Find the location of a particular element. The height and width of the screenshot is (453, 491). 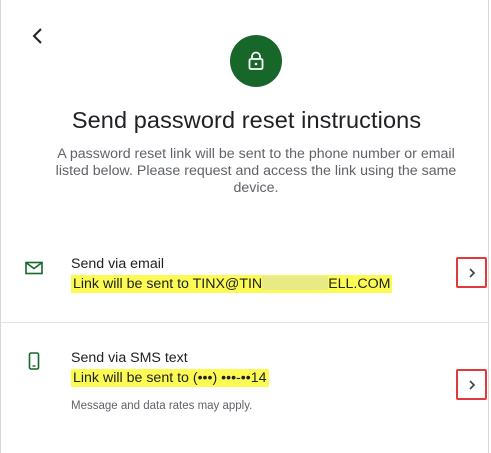

email-option-detail: Link will be sent to TINX@TIN ELL.COM is located at coordinates (232, 284).